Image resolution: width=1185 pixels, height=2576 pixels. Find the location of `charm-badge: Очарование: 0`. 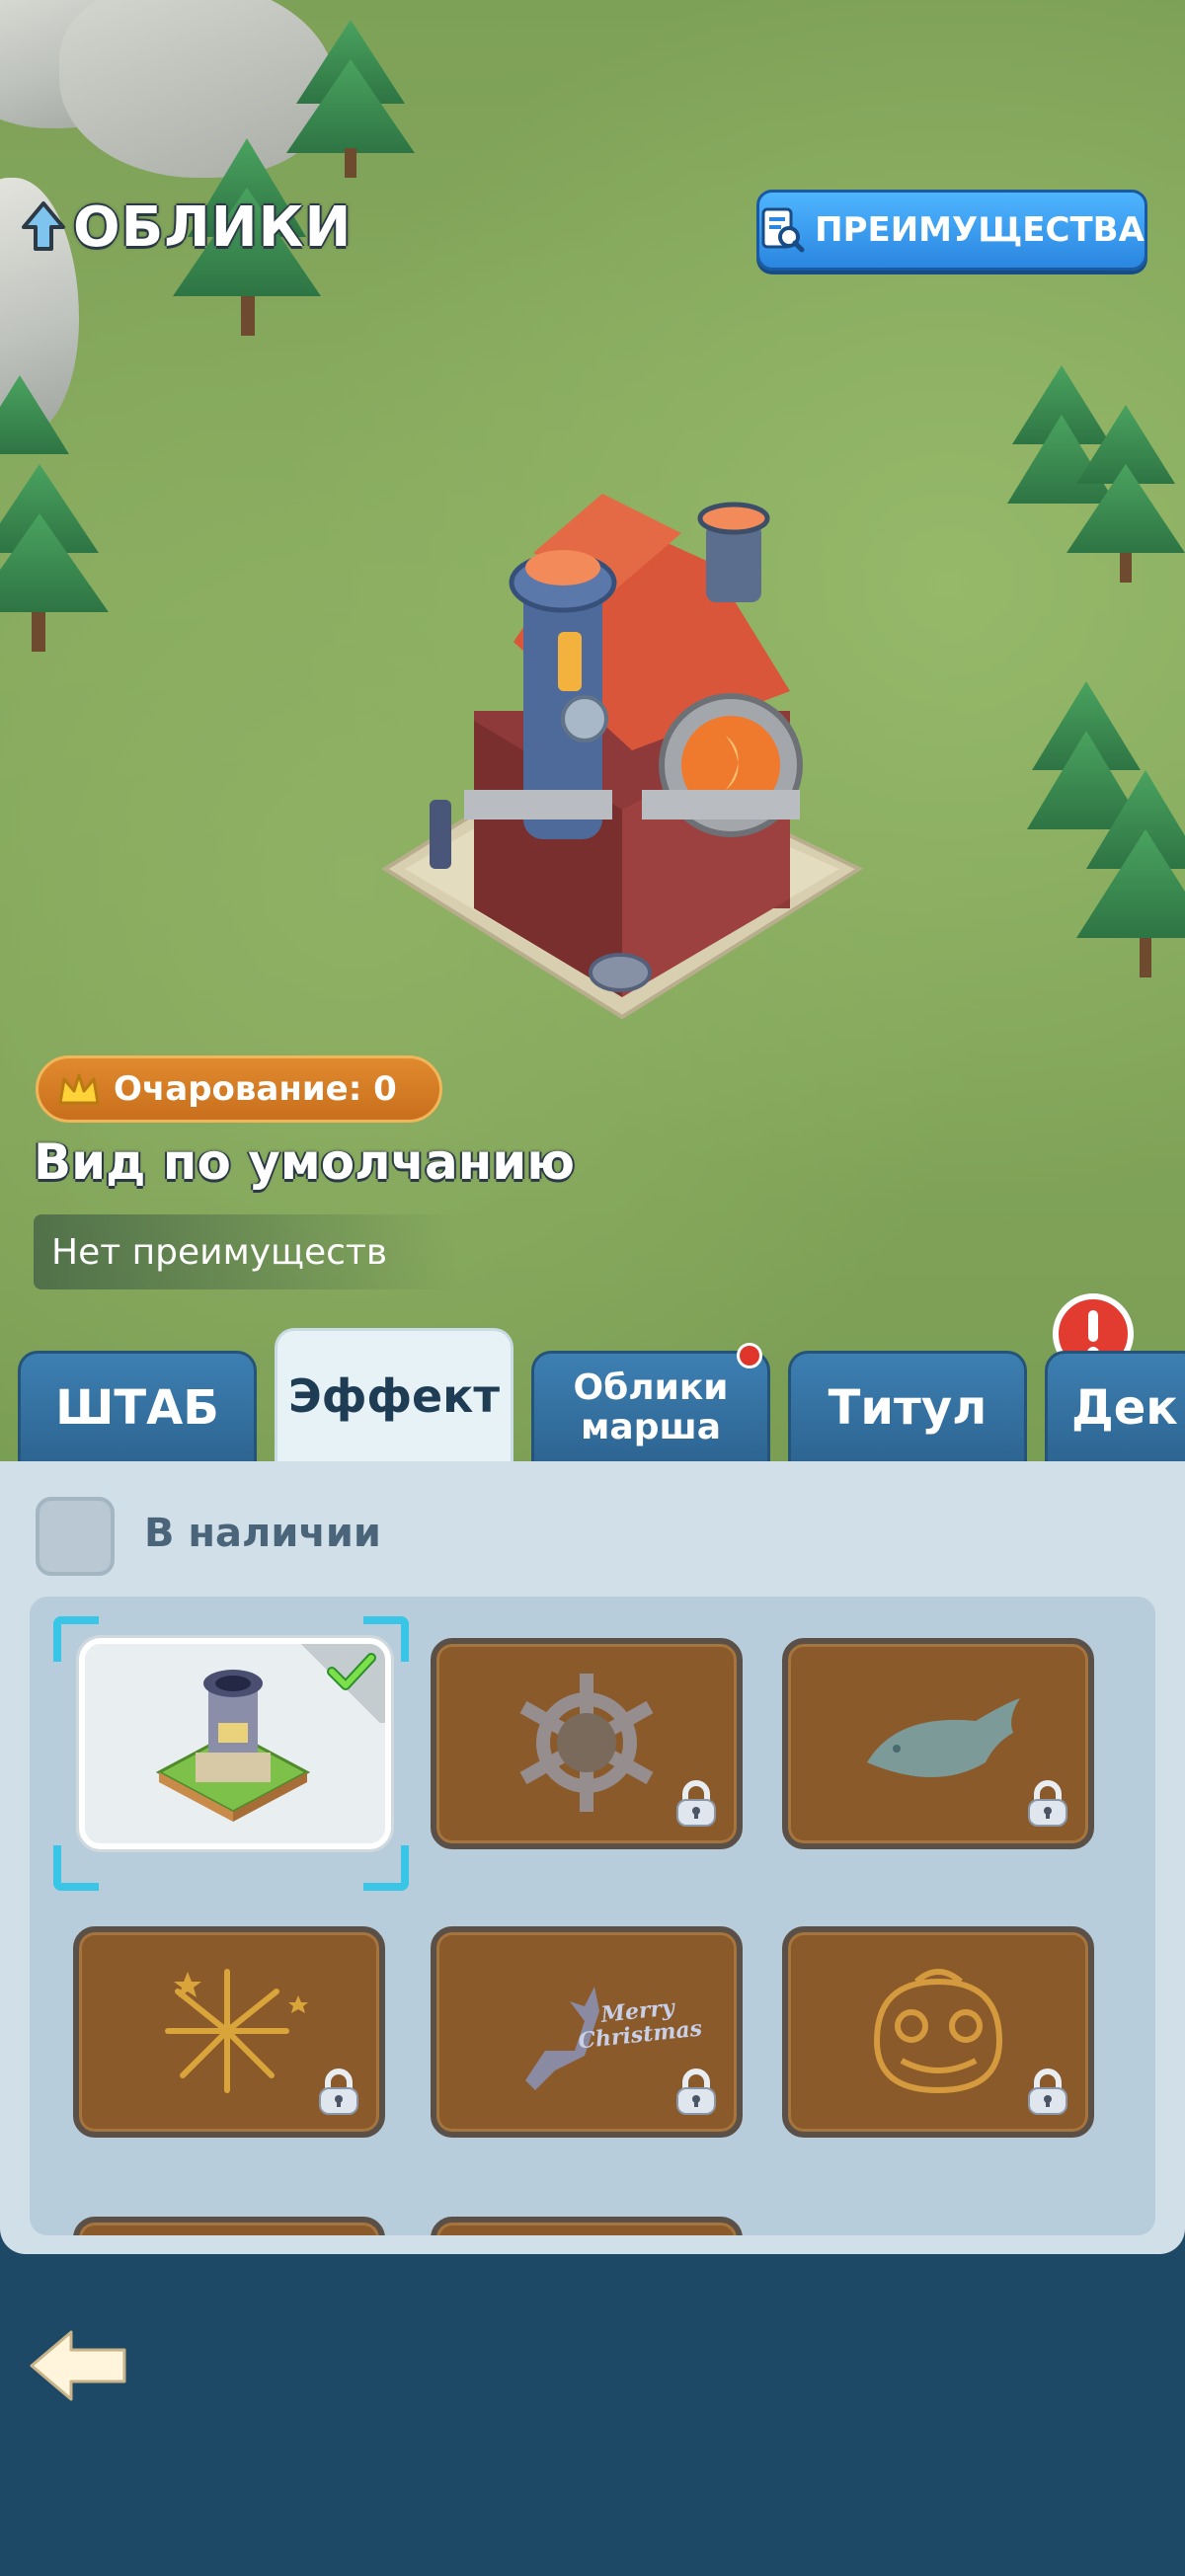

charm-badge: Очарование: 0 is located at coordinates (239, 1089).